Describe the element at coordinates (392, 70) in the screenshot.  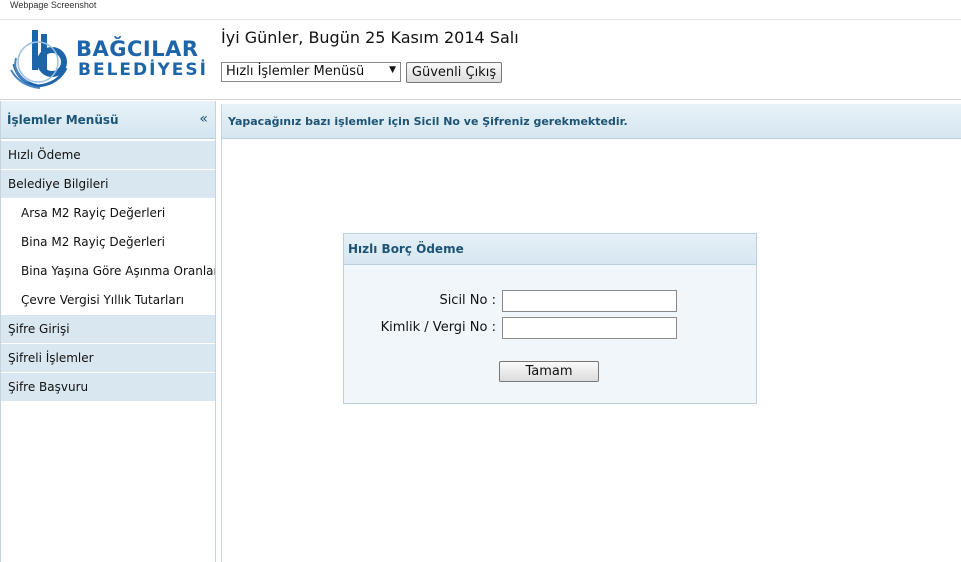
I see `dropdown-arrow-icon: ▼` at that location.